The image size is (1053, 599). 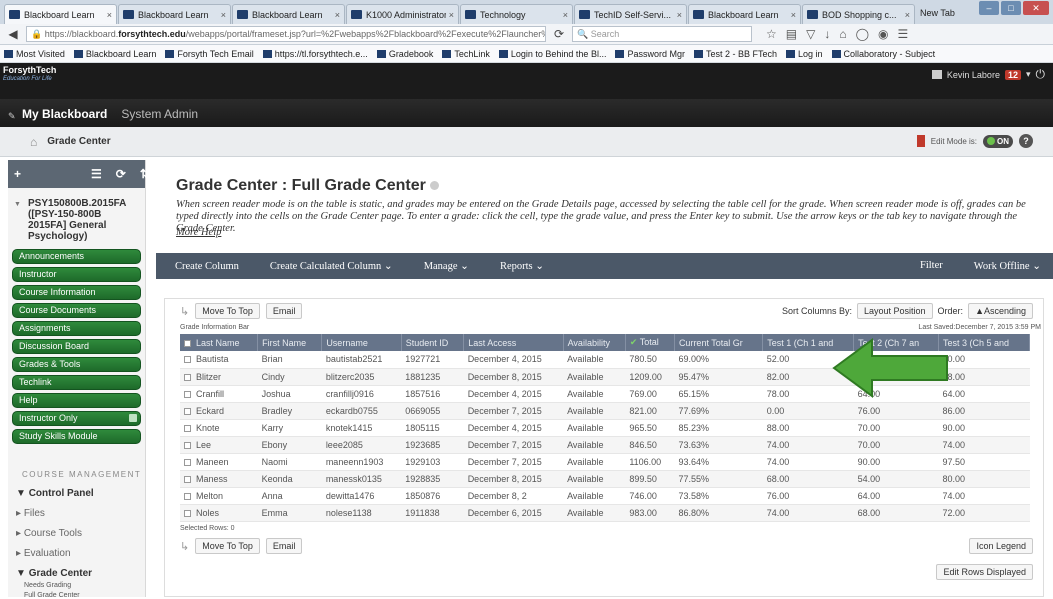 What do you see at coordinates (842, 34) in the screenshot?
I see `home-icon: ⌂` at bounding box center [842, 34].